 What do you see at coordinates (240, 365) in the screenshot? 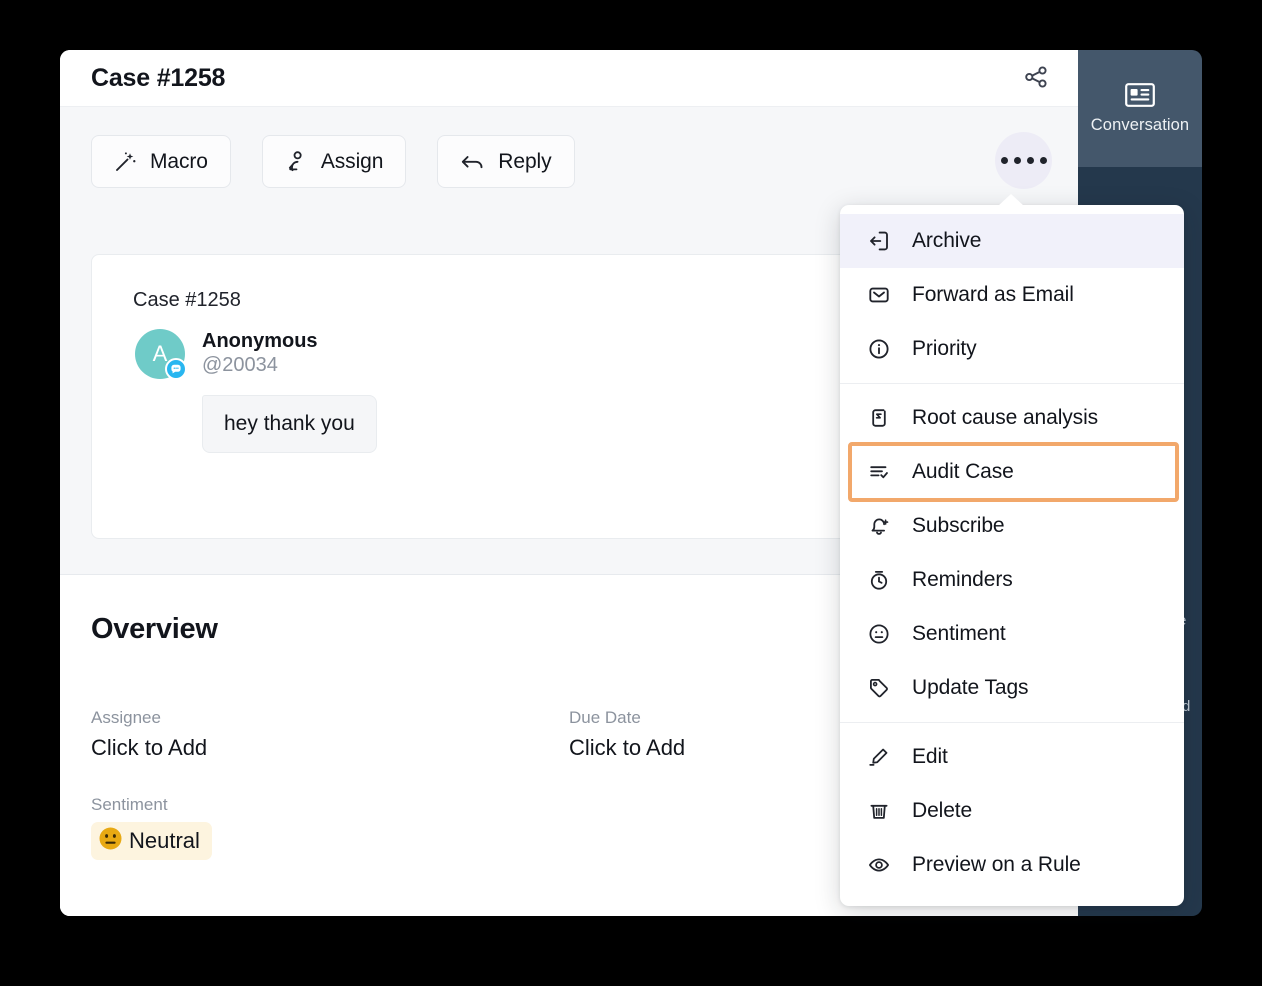
I see `sender-handle: @20034` at bounding box center [240, 365].